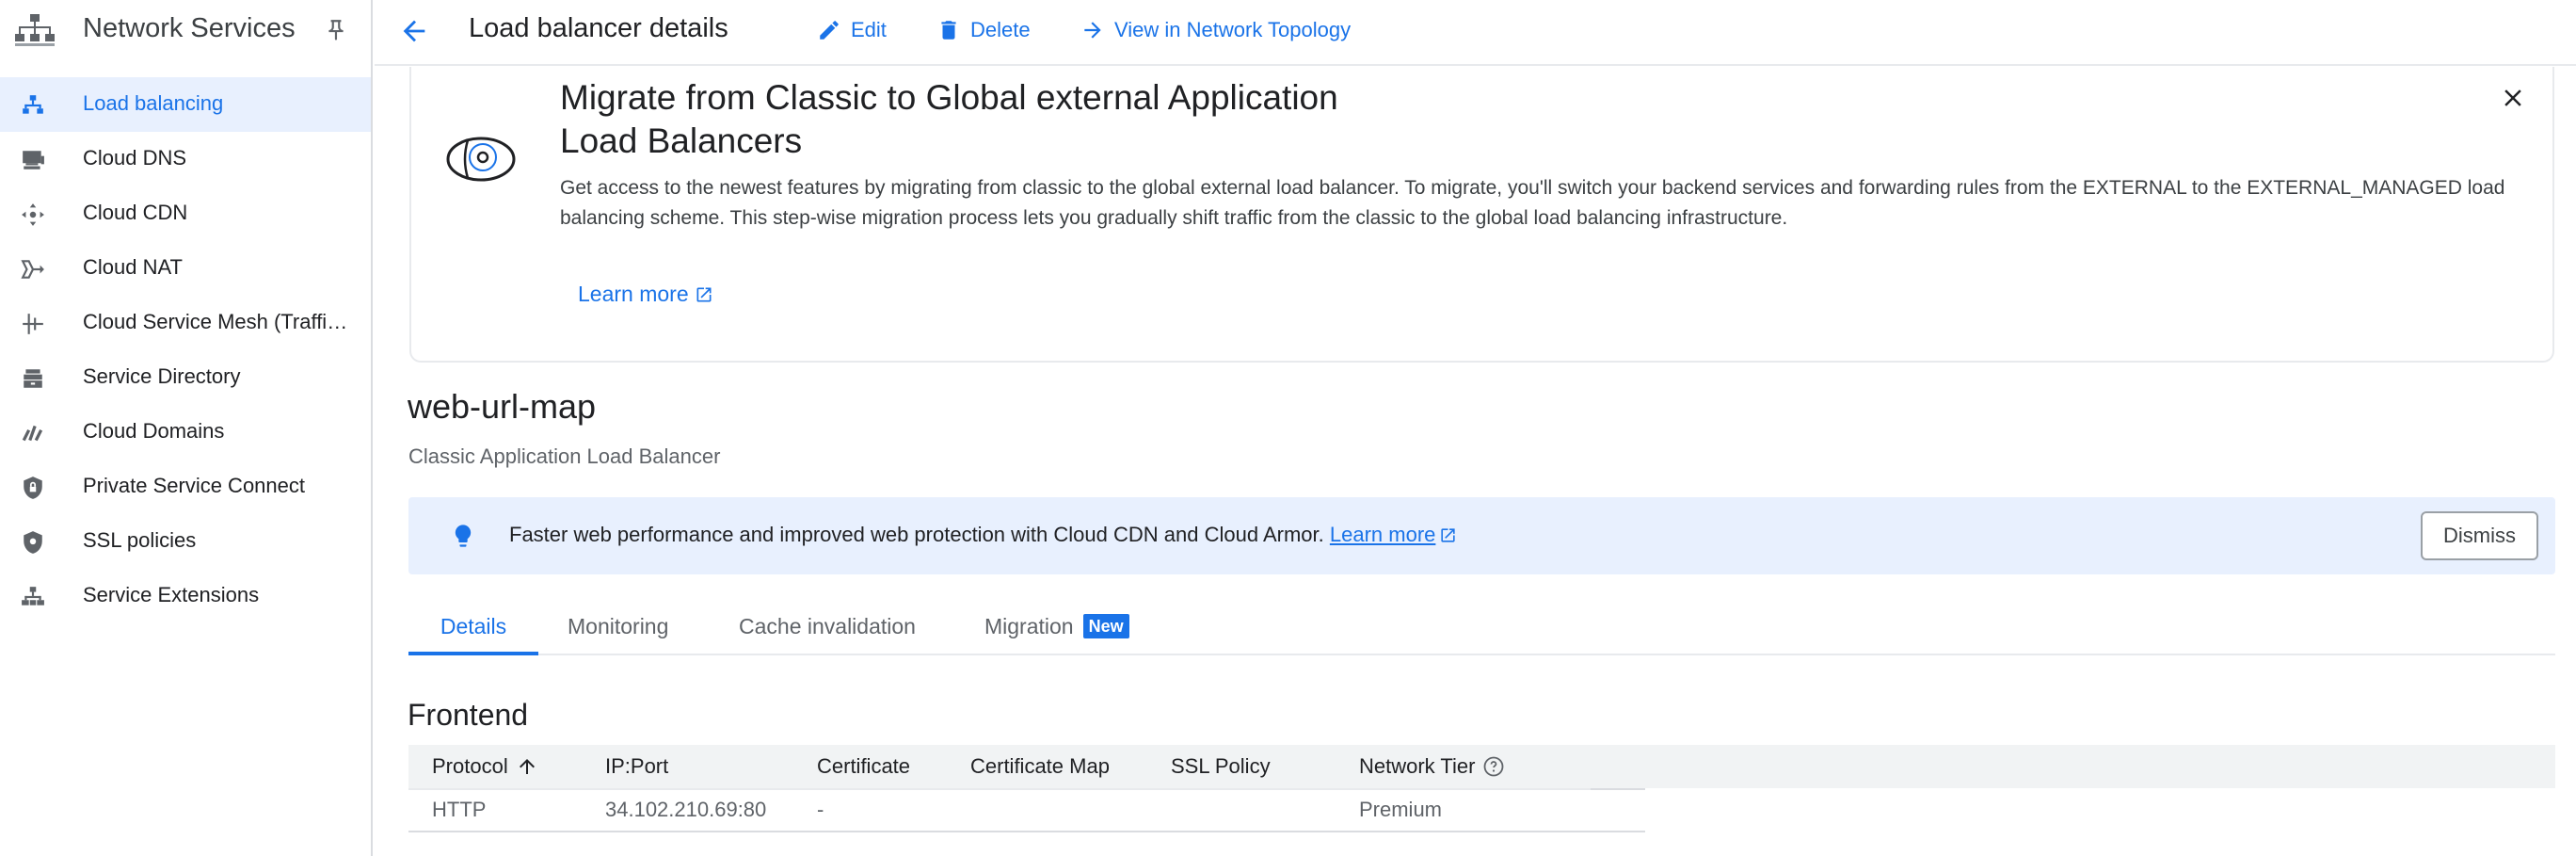  I want to click on sidebar-item-private-service-connect: Private Service Connect, so click(185, 487).